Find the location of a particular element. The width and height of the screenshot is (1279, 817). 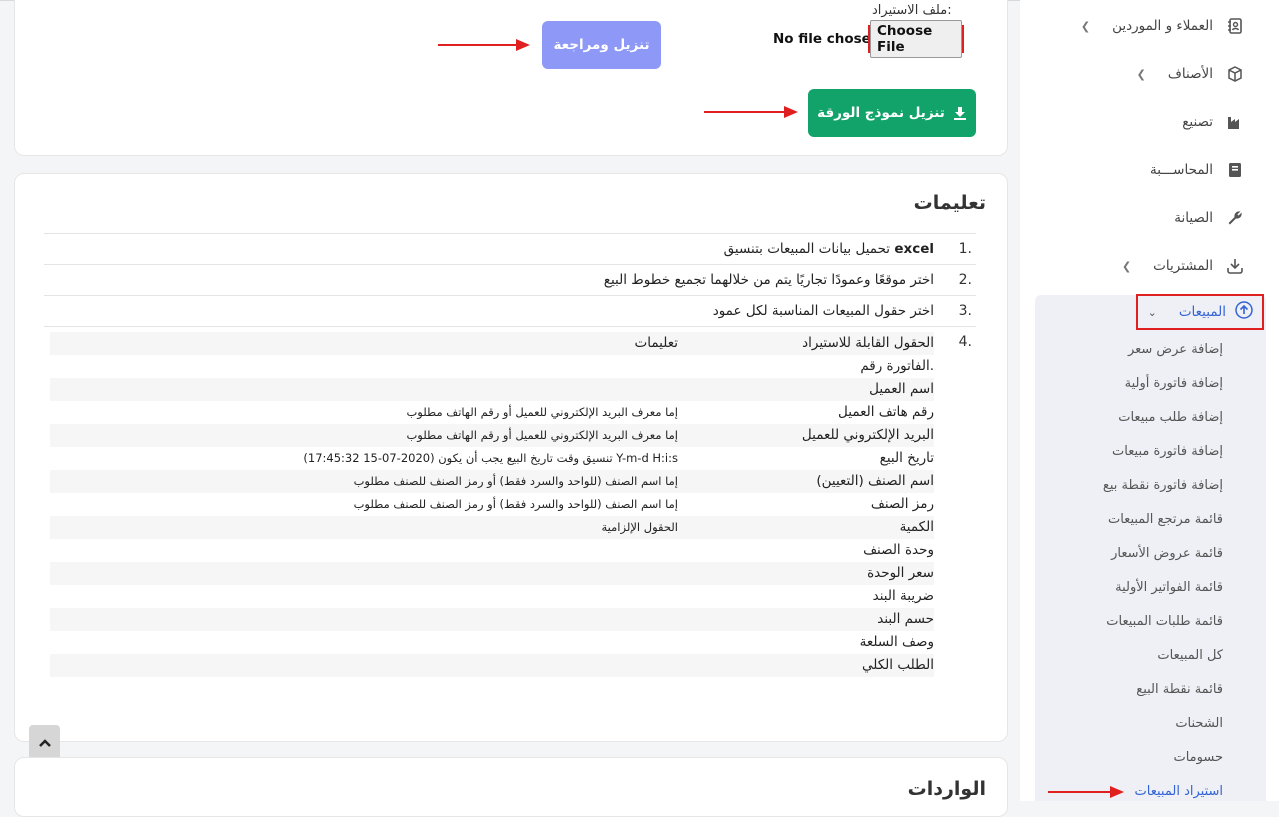

field-name: ضريبة البند is located at coordinates (903, 596).